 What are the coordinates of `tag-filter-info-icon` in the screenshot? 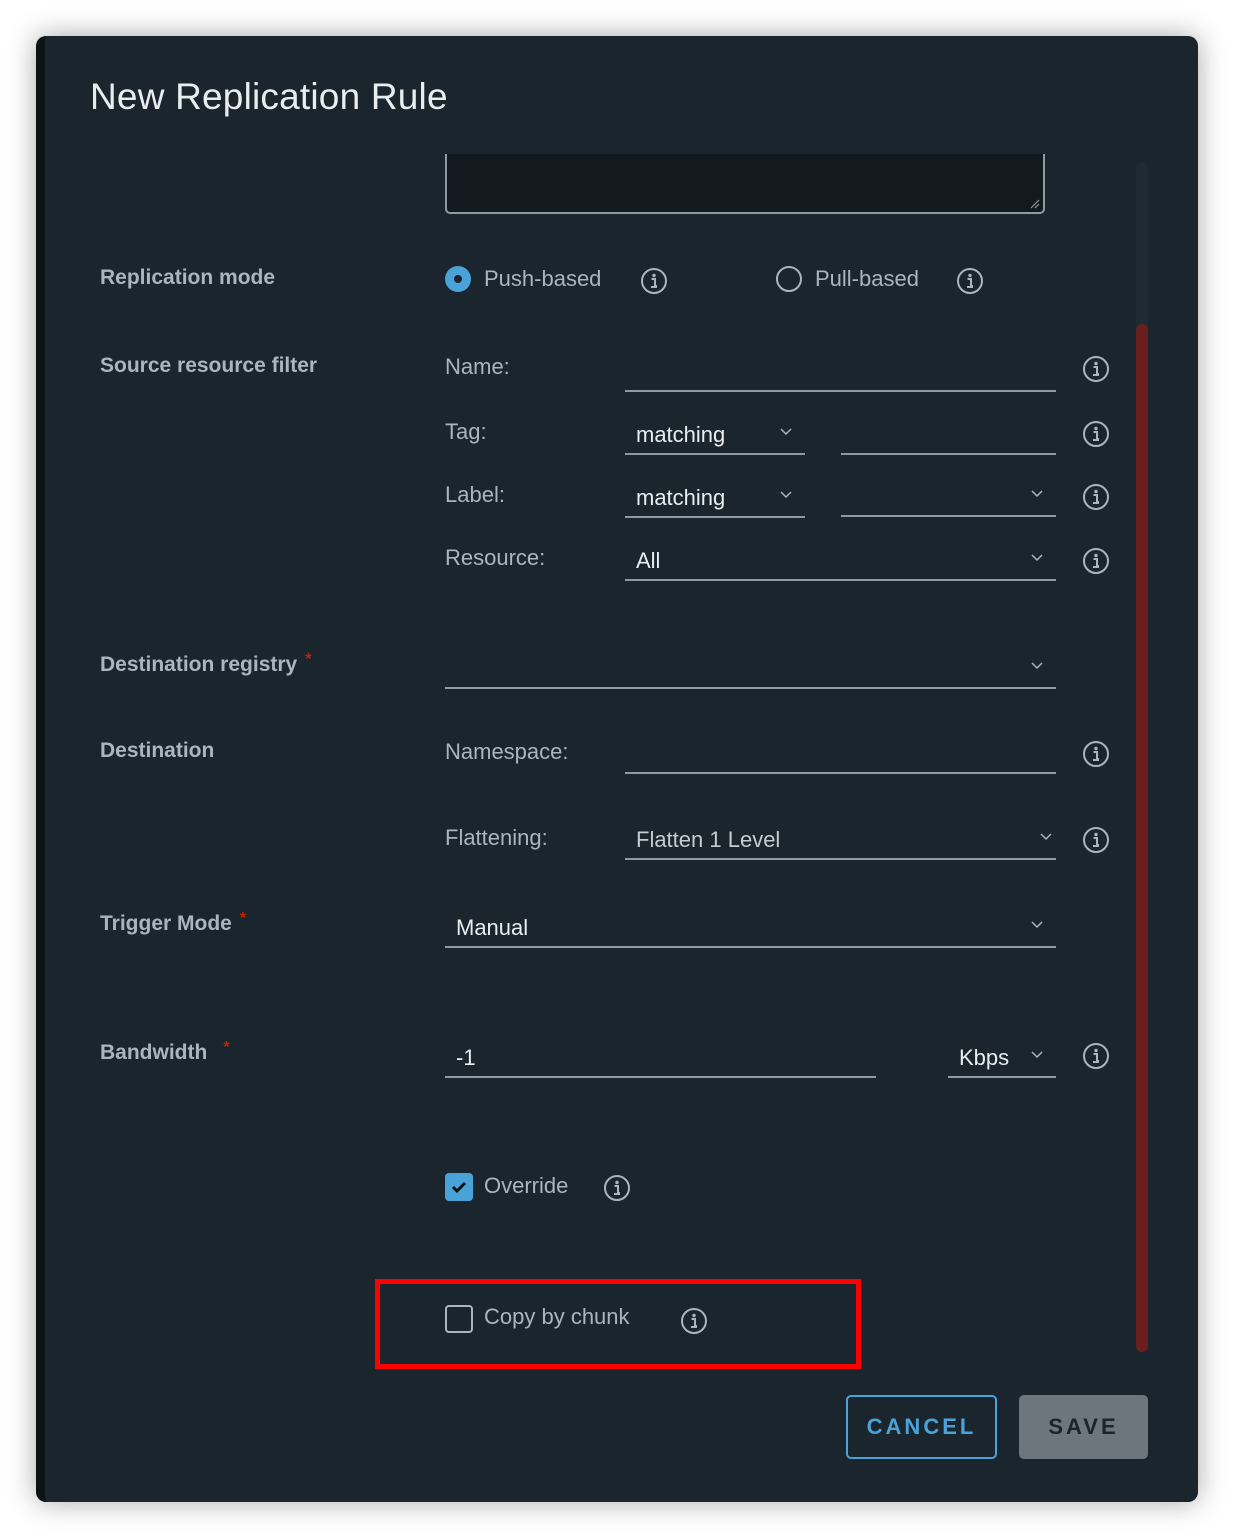 It's located at (1096, 434).